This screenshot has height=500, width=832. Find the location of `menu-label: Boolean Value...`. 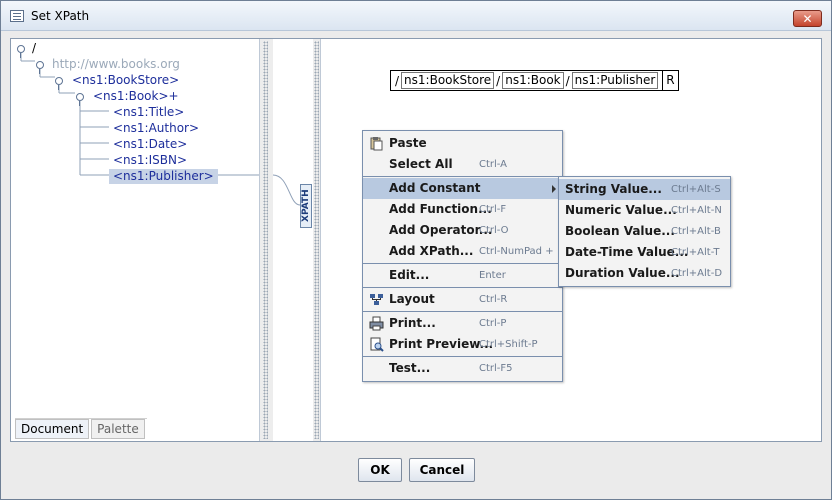

menu-label: Boolean Value... is located at coordinates (620, 231).